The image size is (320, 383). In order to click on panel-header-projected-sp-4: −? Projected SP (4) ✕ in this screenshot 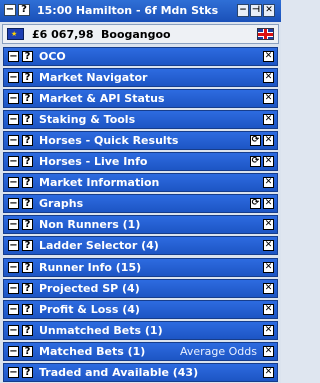, I will do `click(140, 288)`.